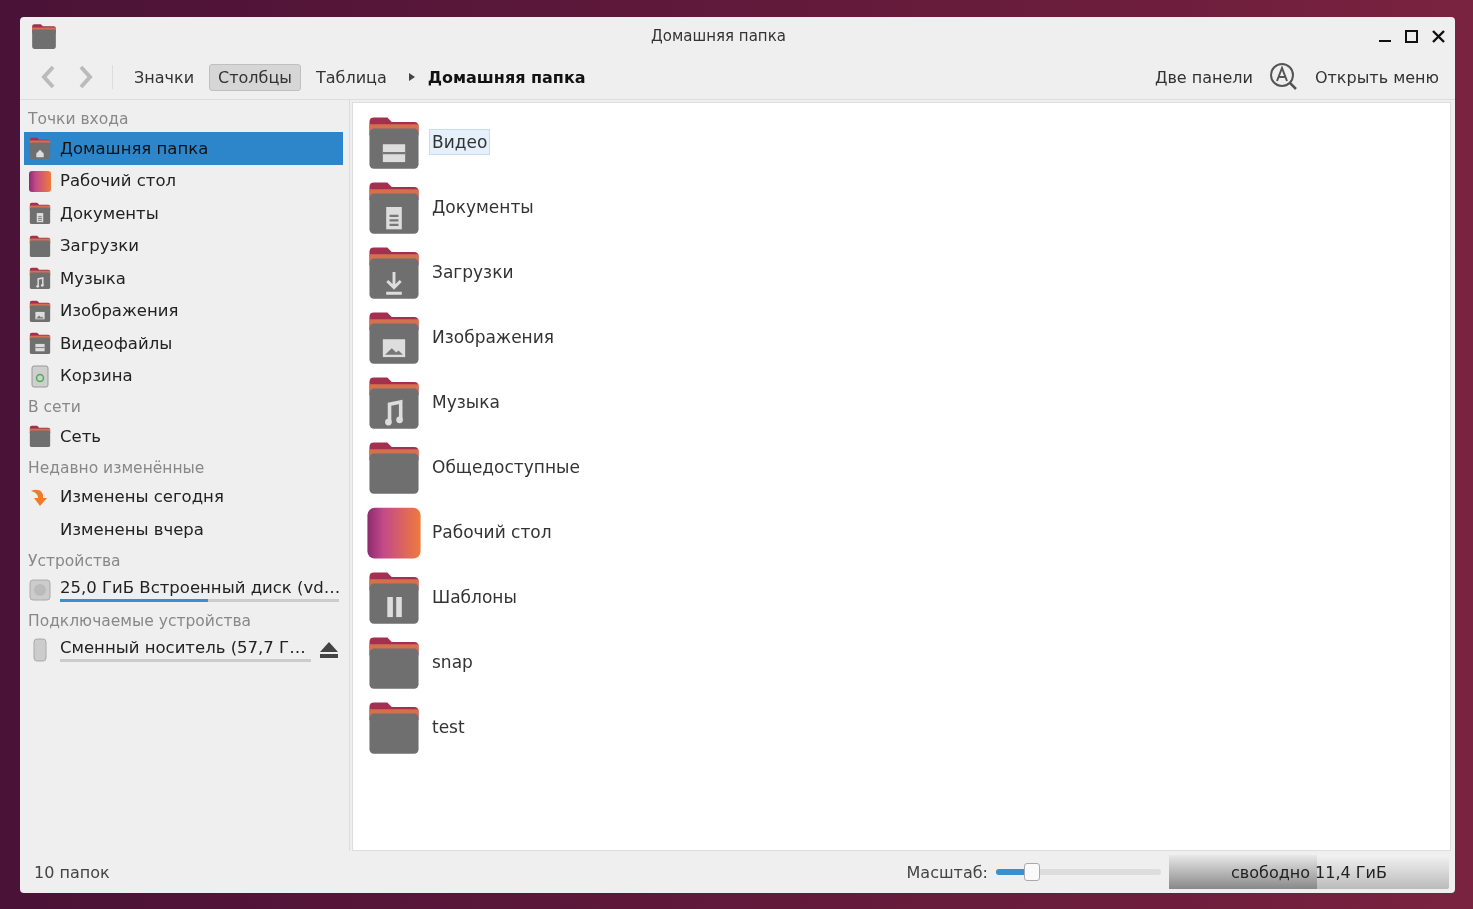 The image size is (1473, 909). I want to click on dual-pane-button: Две панели, so click(1203, 77).